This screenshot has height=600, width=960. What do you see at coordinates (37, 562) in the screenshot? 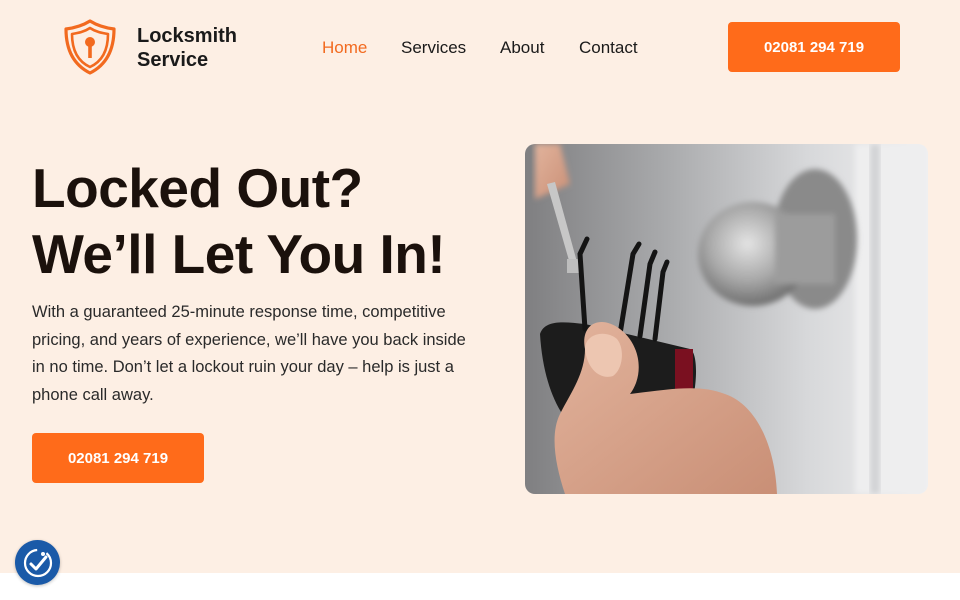
I see `accessibility-check-icon` at bounding box center [37, 562].